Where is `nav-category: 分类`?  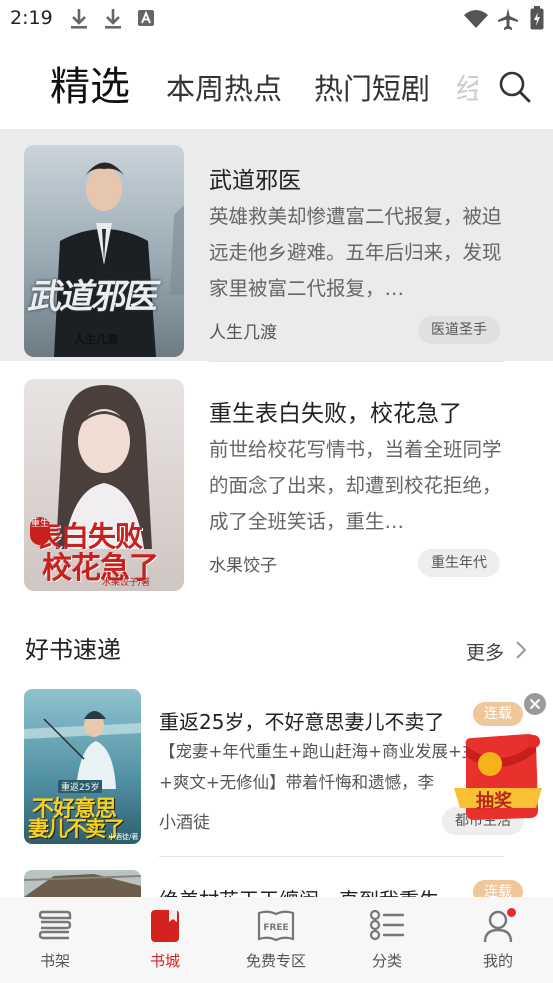
nav-category: 分类 is located at coordinates (387, 940).